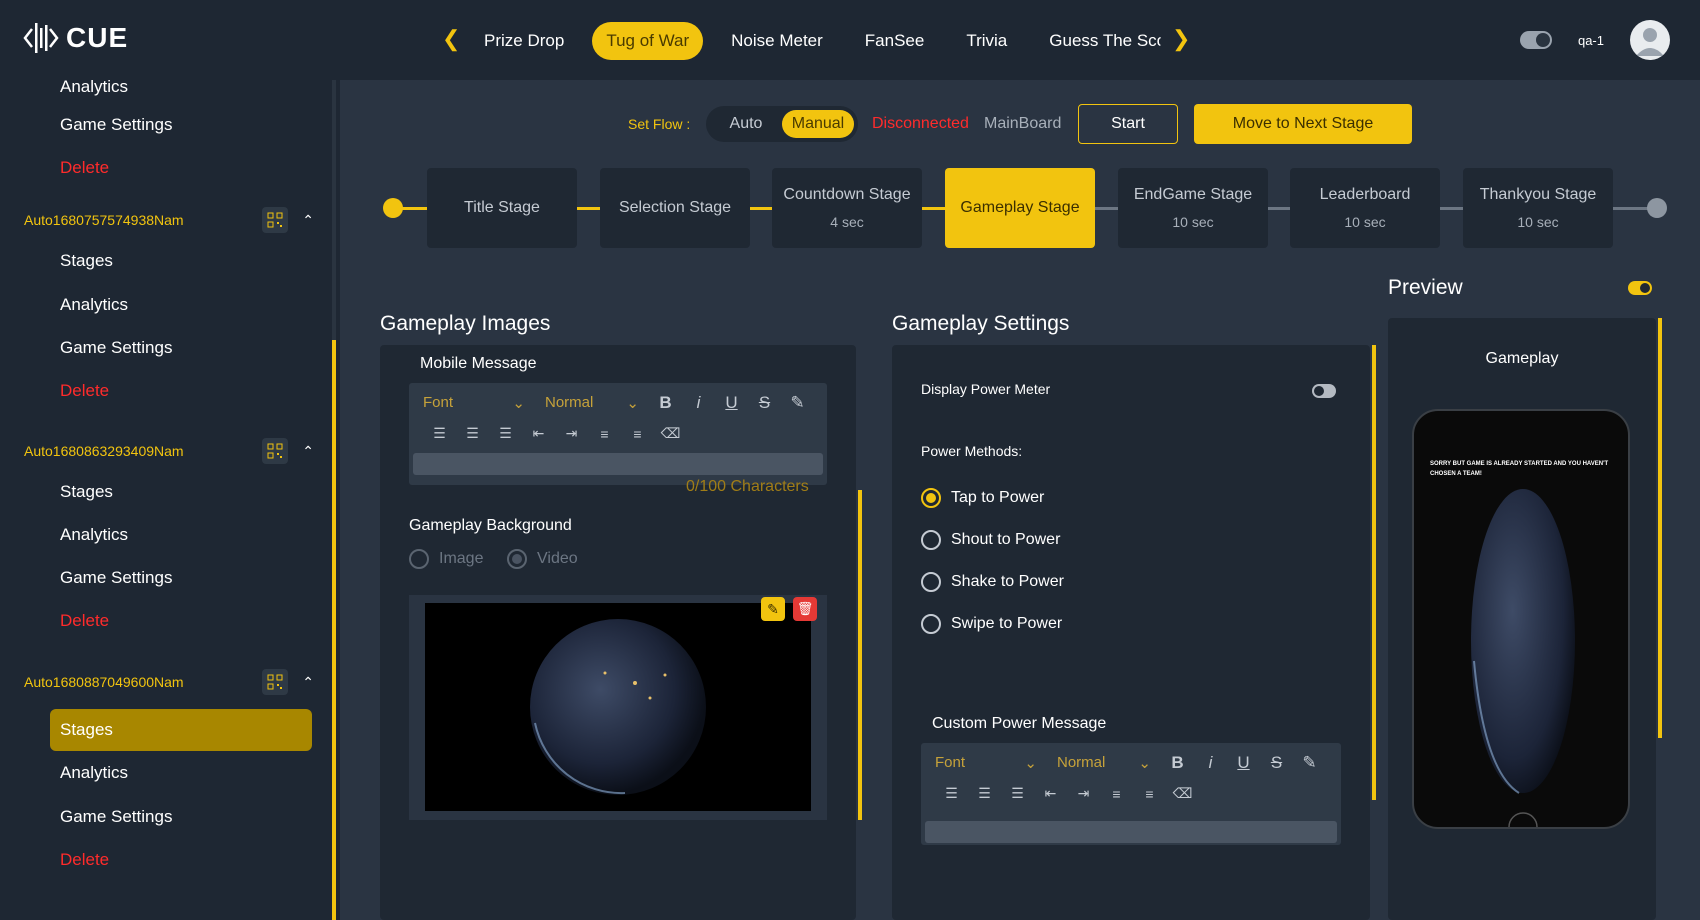 The width and height of the screenshot is (1700, 920). Describe the element at coordinates (773, 609) in the screenshot. I see `edit-media-button: ✎` at that location.